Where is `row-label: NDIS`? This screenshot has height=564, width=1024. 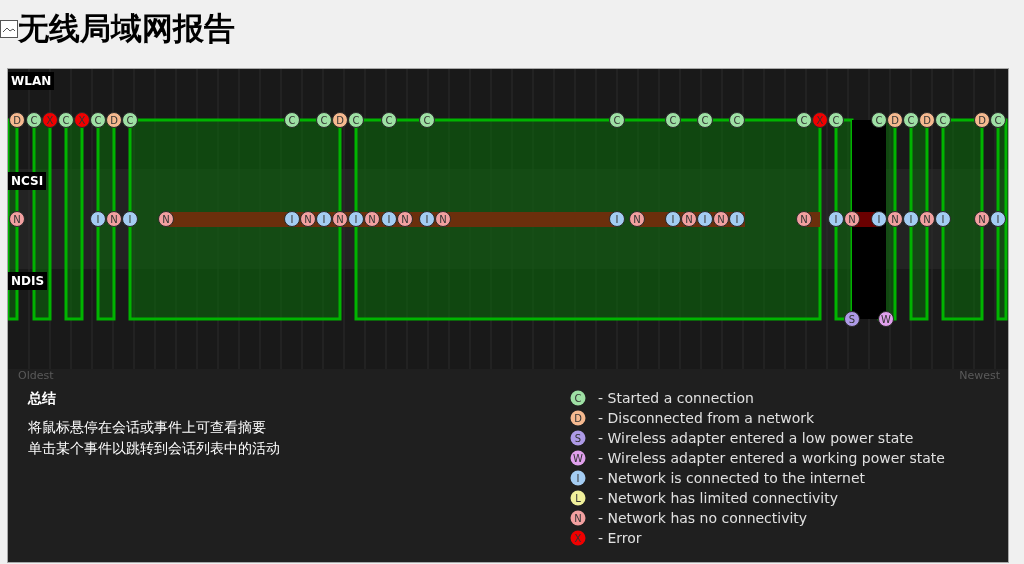
row-label: NDIS is located at coordinates (28, 281).